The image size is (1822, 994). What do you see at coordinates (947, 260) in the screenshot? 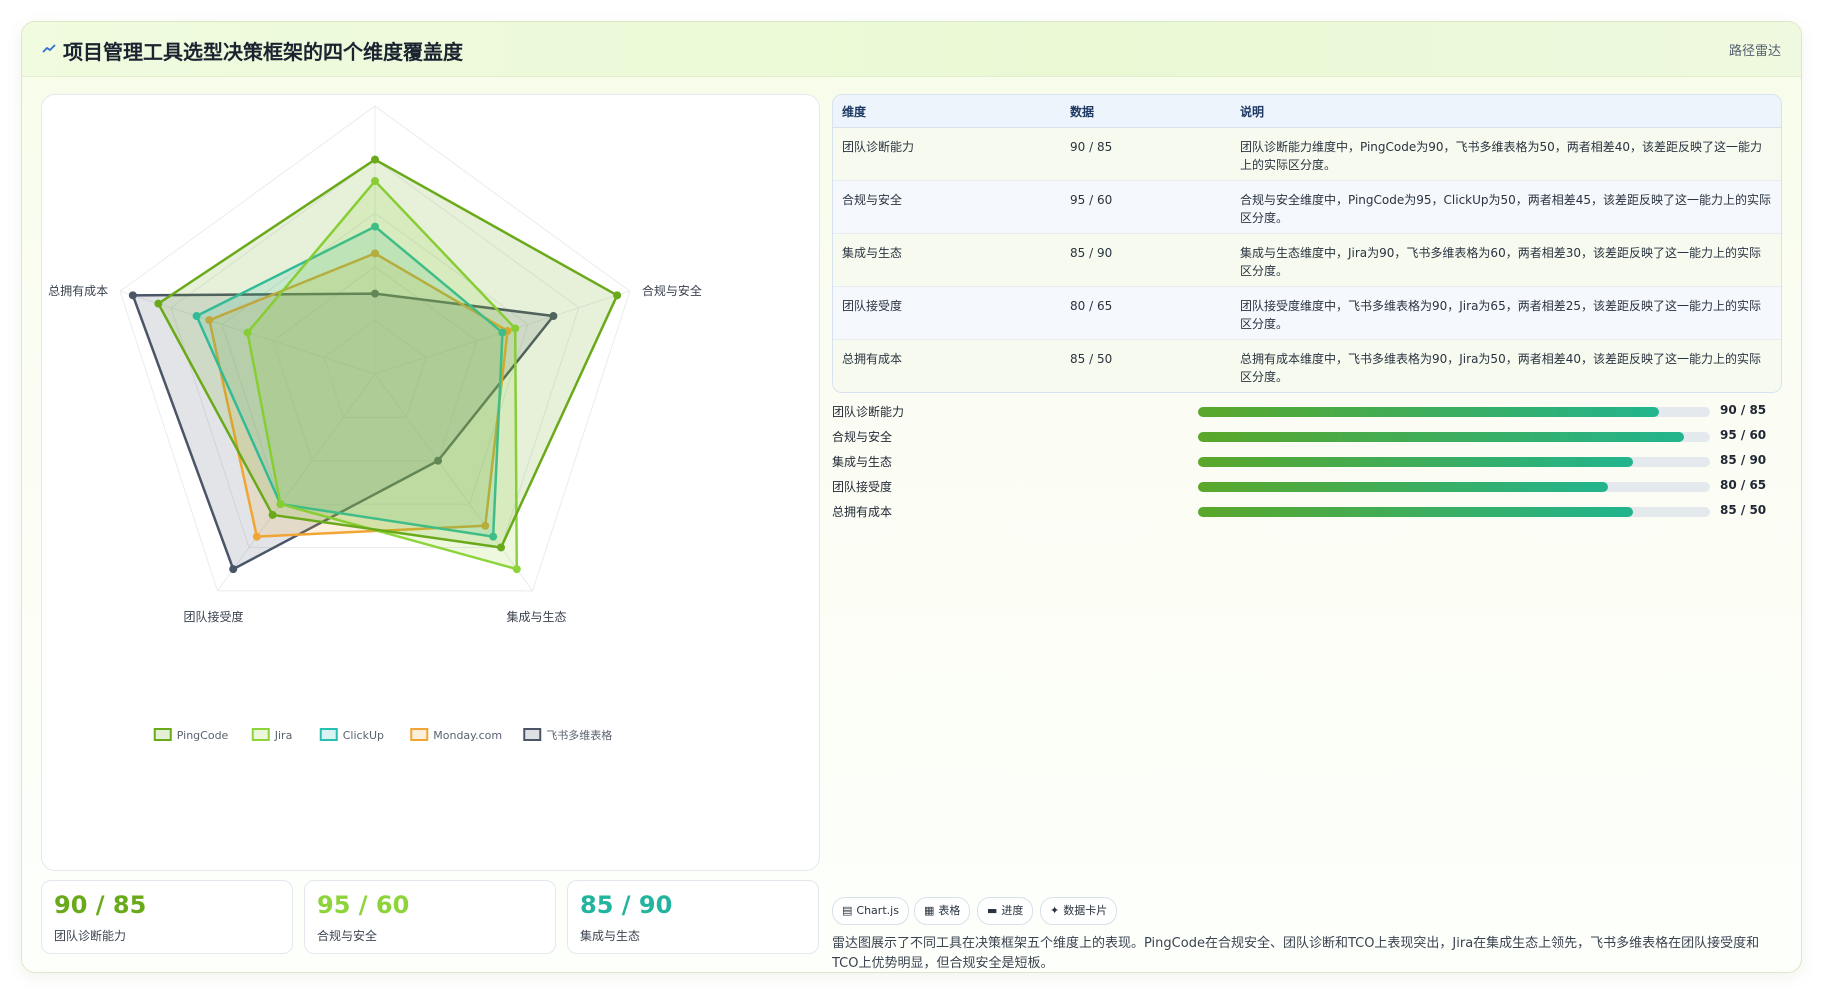
I see `table-cell: 集成与生态` at bounding box center [947, 260].